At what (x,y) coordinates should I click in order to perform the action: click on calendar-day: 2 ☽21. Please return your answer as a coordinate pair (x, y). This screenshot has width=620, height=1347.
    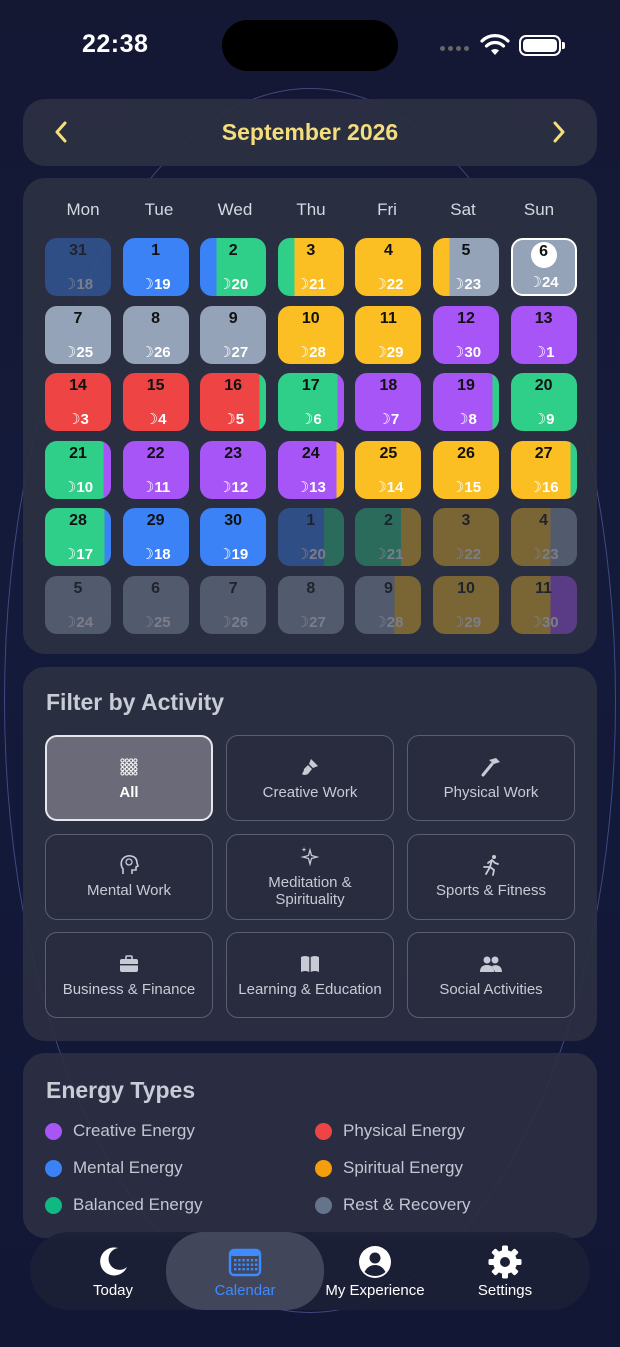
    Looking at the image, I should click on (388, 537).